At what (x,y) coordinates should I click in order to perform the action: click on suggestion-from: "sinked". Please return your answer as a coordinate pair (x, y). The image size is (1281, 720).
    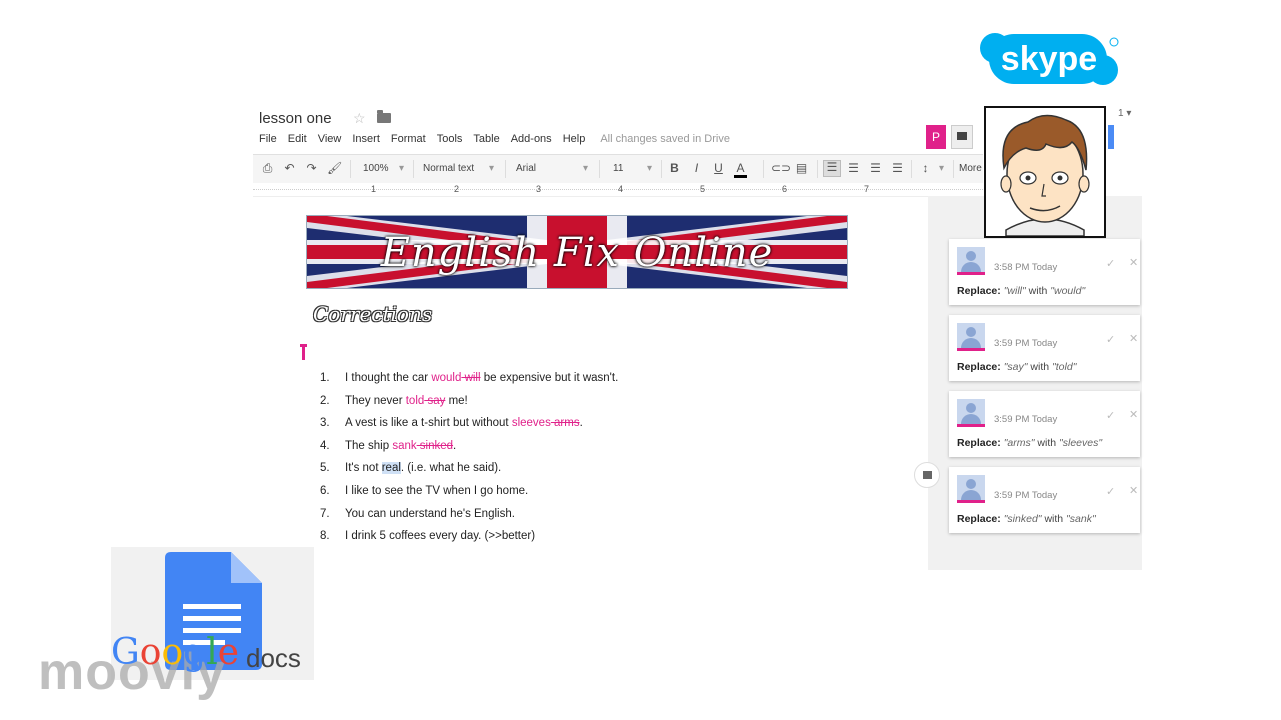
    Looking at the image, I should click on (1022, 519).